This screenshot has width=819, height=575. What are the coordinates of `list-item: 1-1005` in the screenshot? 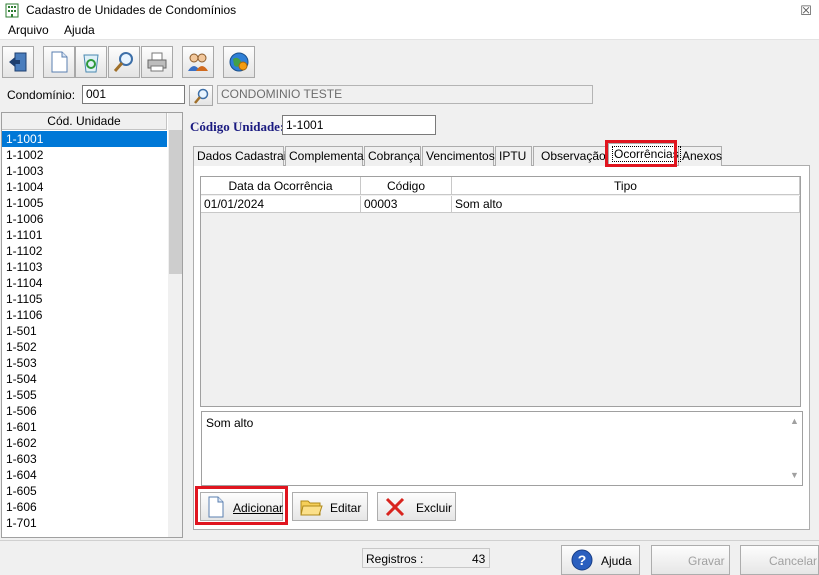 It's located at (84, 203).